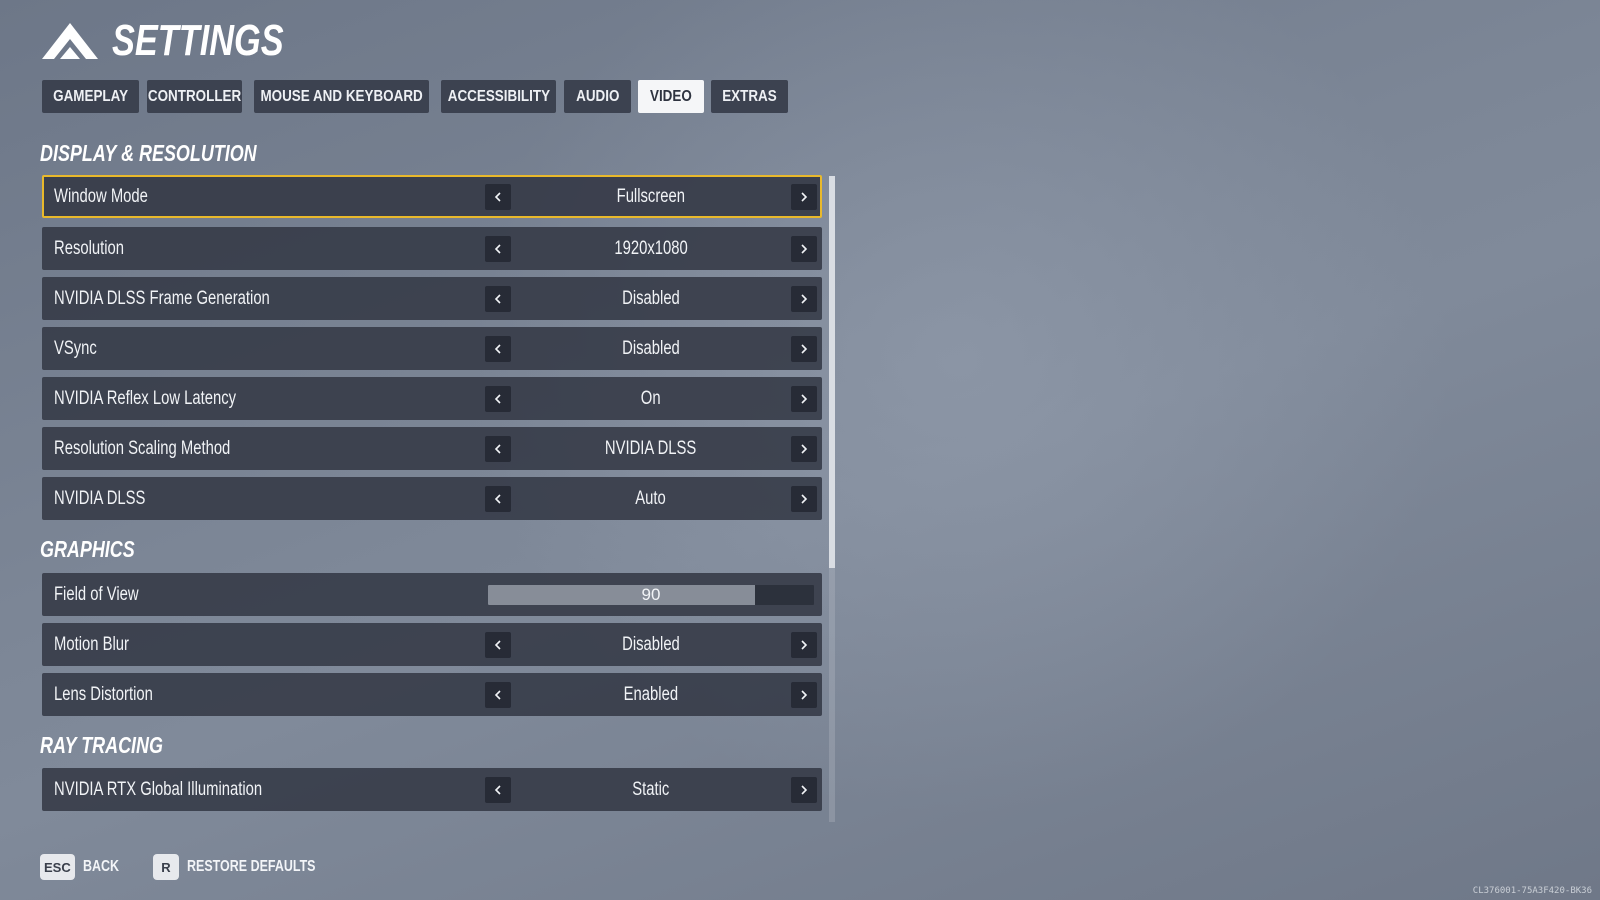  I want to click on back-label: BACK, so click(100, 866).